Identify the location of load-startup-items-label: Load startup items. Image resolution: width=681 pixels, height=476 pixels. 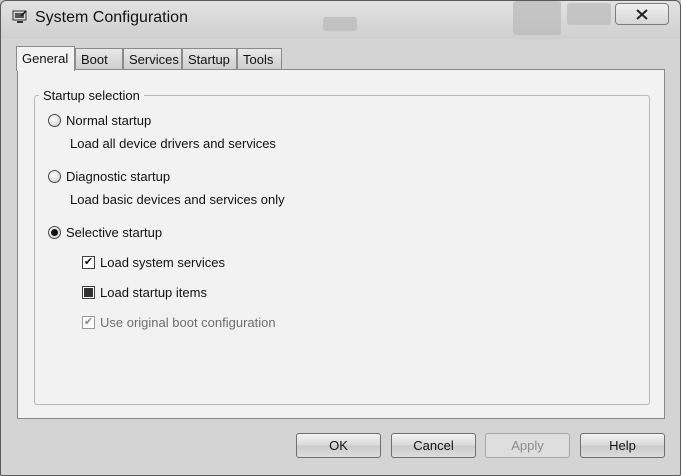
(153, 292).